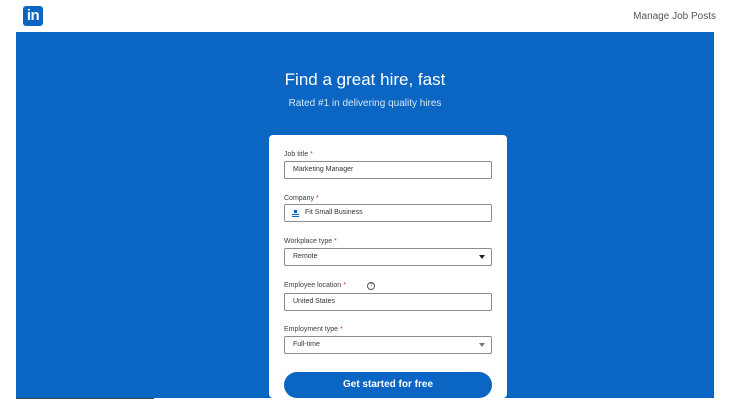 Image resolution: width=730 pixels, height=404 pixels. What do you see at coordinates (365, 16) in the screenshot?
I see `top-nav-bar: in Manage Job Posts` at bounding box center [365, 16].